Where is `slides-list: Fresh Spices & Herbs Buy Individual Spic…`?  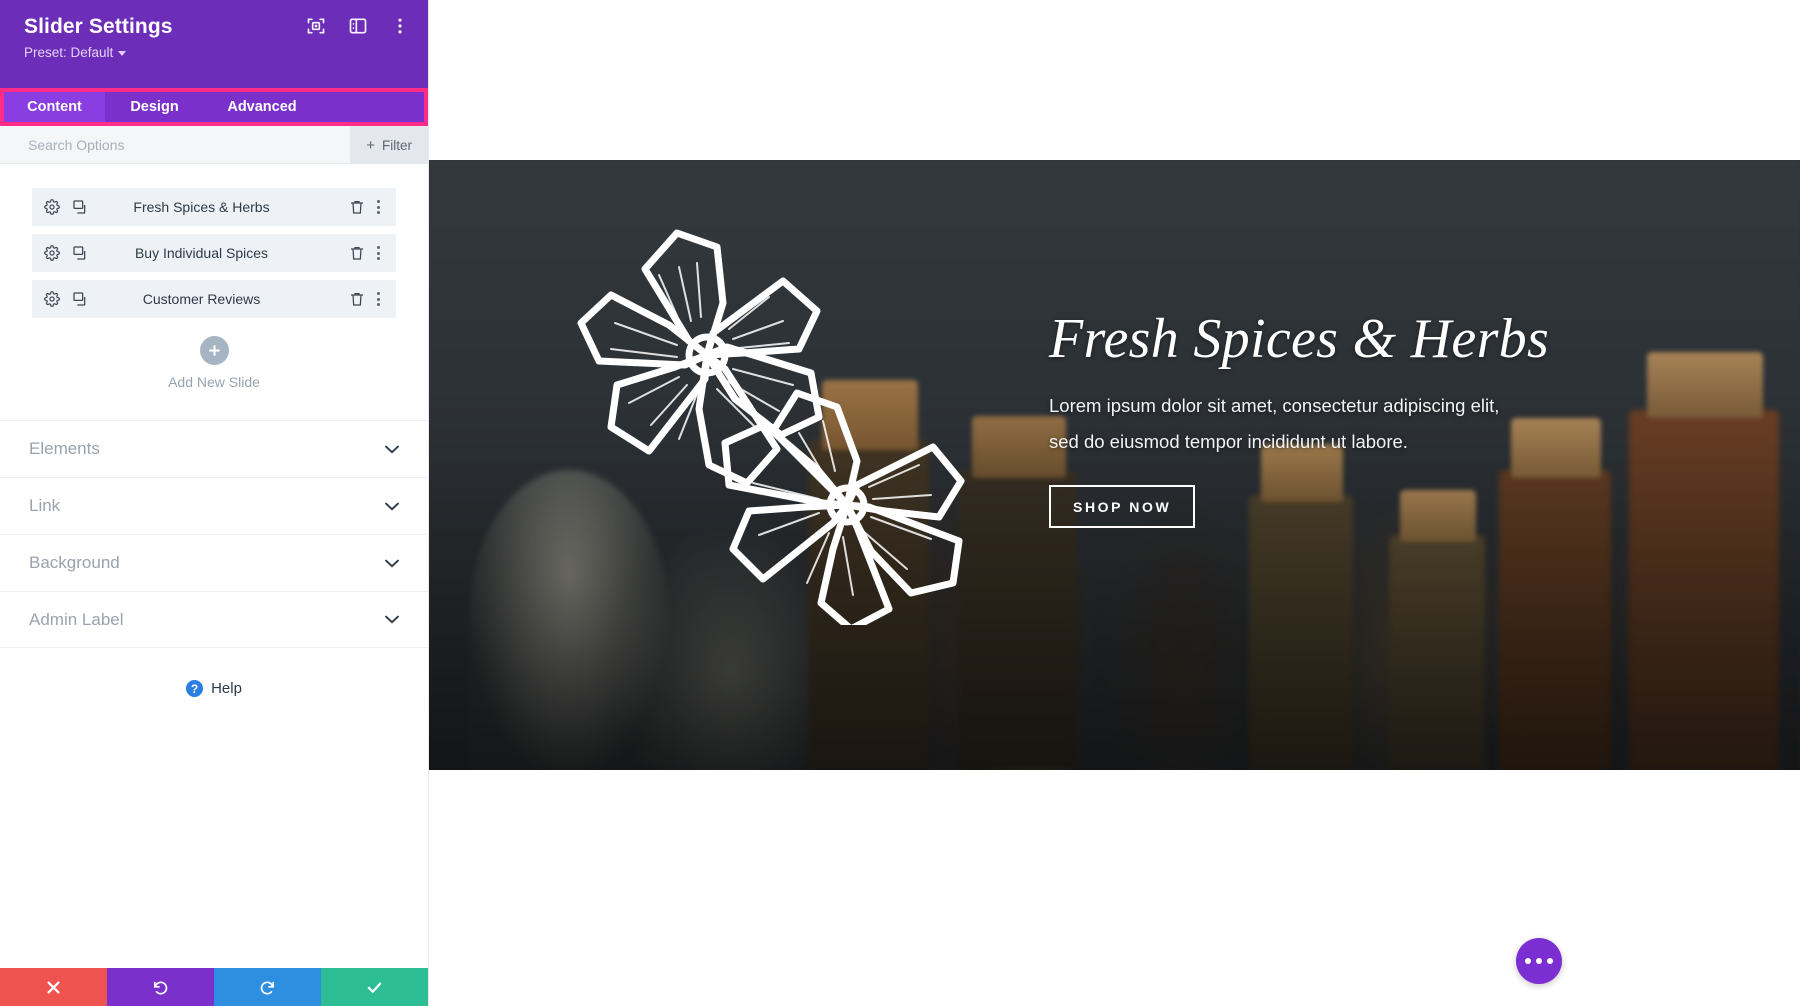 slides-list: Fresh Spices & Herbs Buy Individual Spic… is located at coordinates (214, 277).